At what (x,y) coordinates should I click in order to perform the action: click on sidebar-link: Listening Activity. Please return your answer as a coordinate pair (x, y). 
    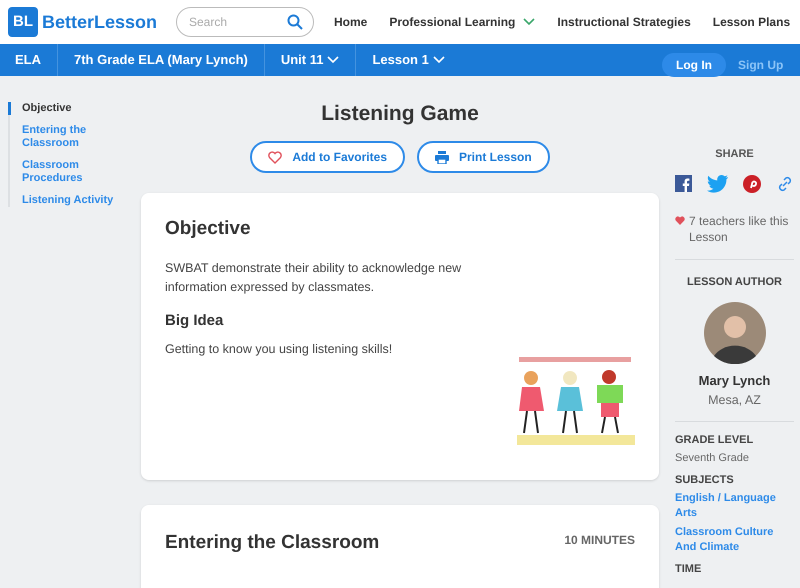
    Looking at the image, I should click on (63, 200).